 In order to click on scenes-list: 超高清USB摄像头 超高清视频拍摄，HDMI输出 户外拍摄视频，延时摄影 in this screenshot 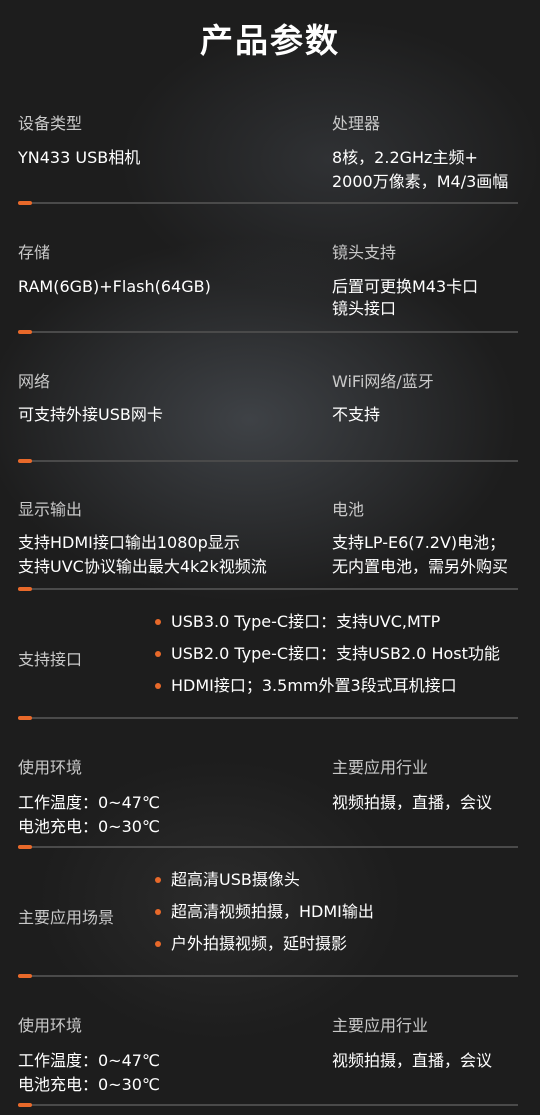, I will do `click(264, 917)`.